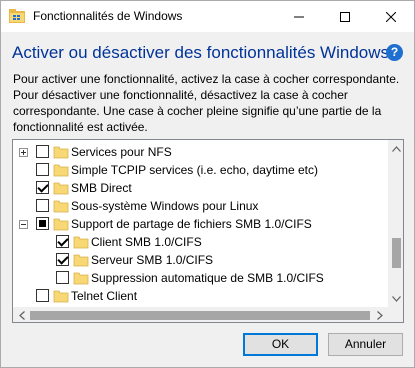 The height and width of the screenshot is (368, 415). What do you see at coordinates (395, 223) in the screenshot?
I see `vertical-scrollbar` at bounding box center [395, 223].